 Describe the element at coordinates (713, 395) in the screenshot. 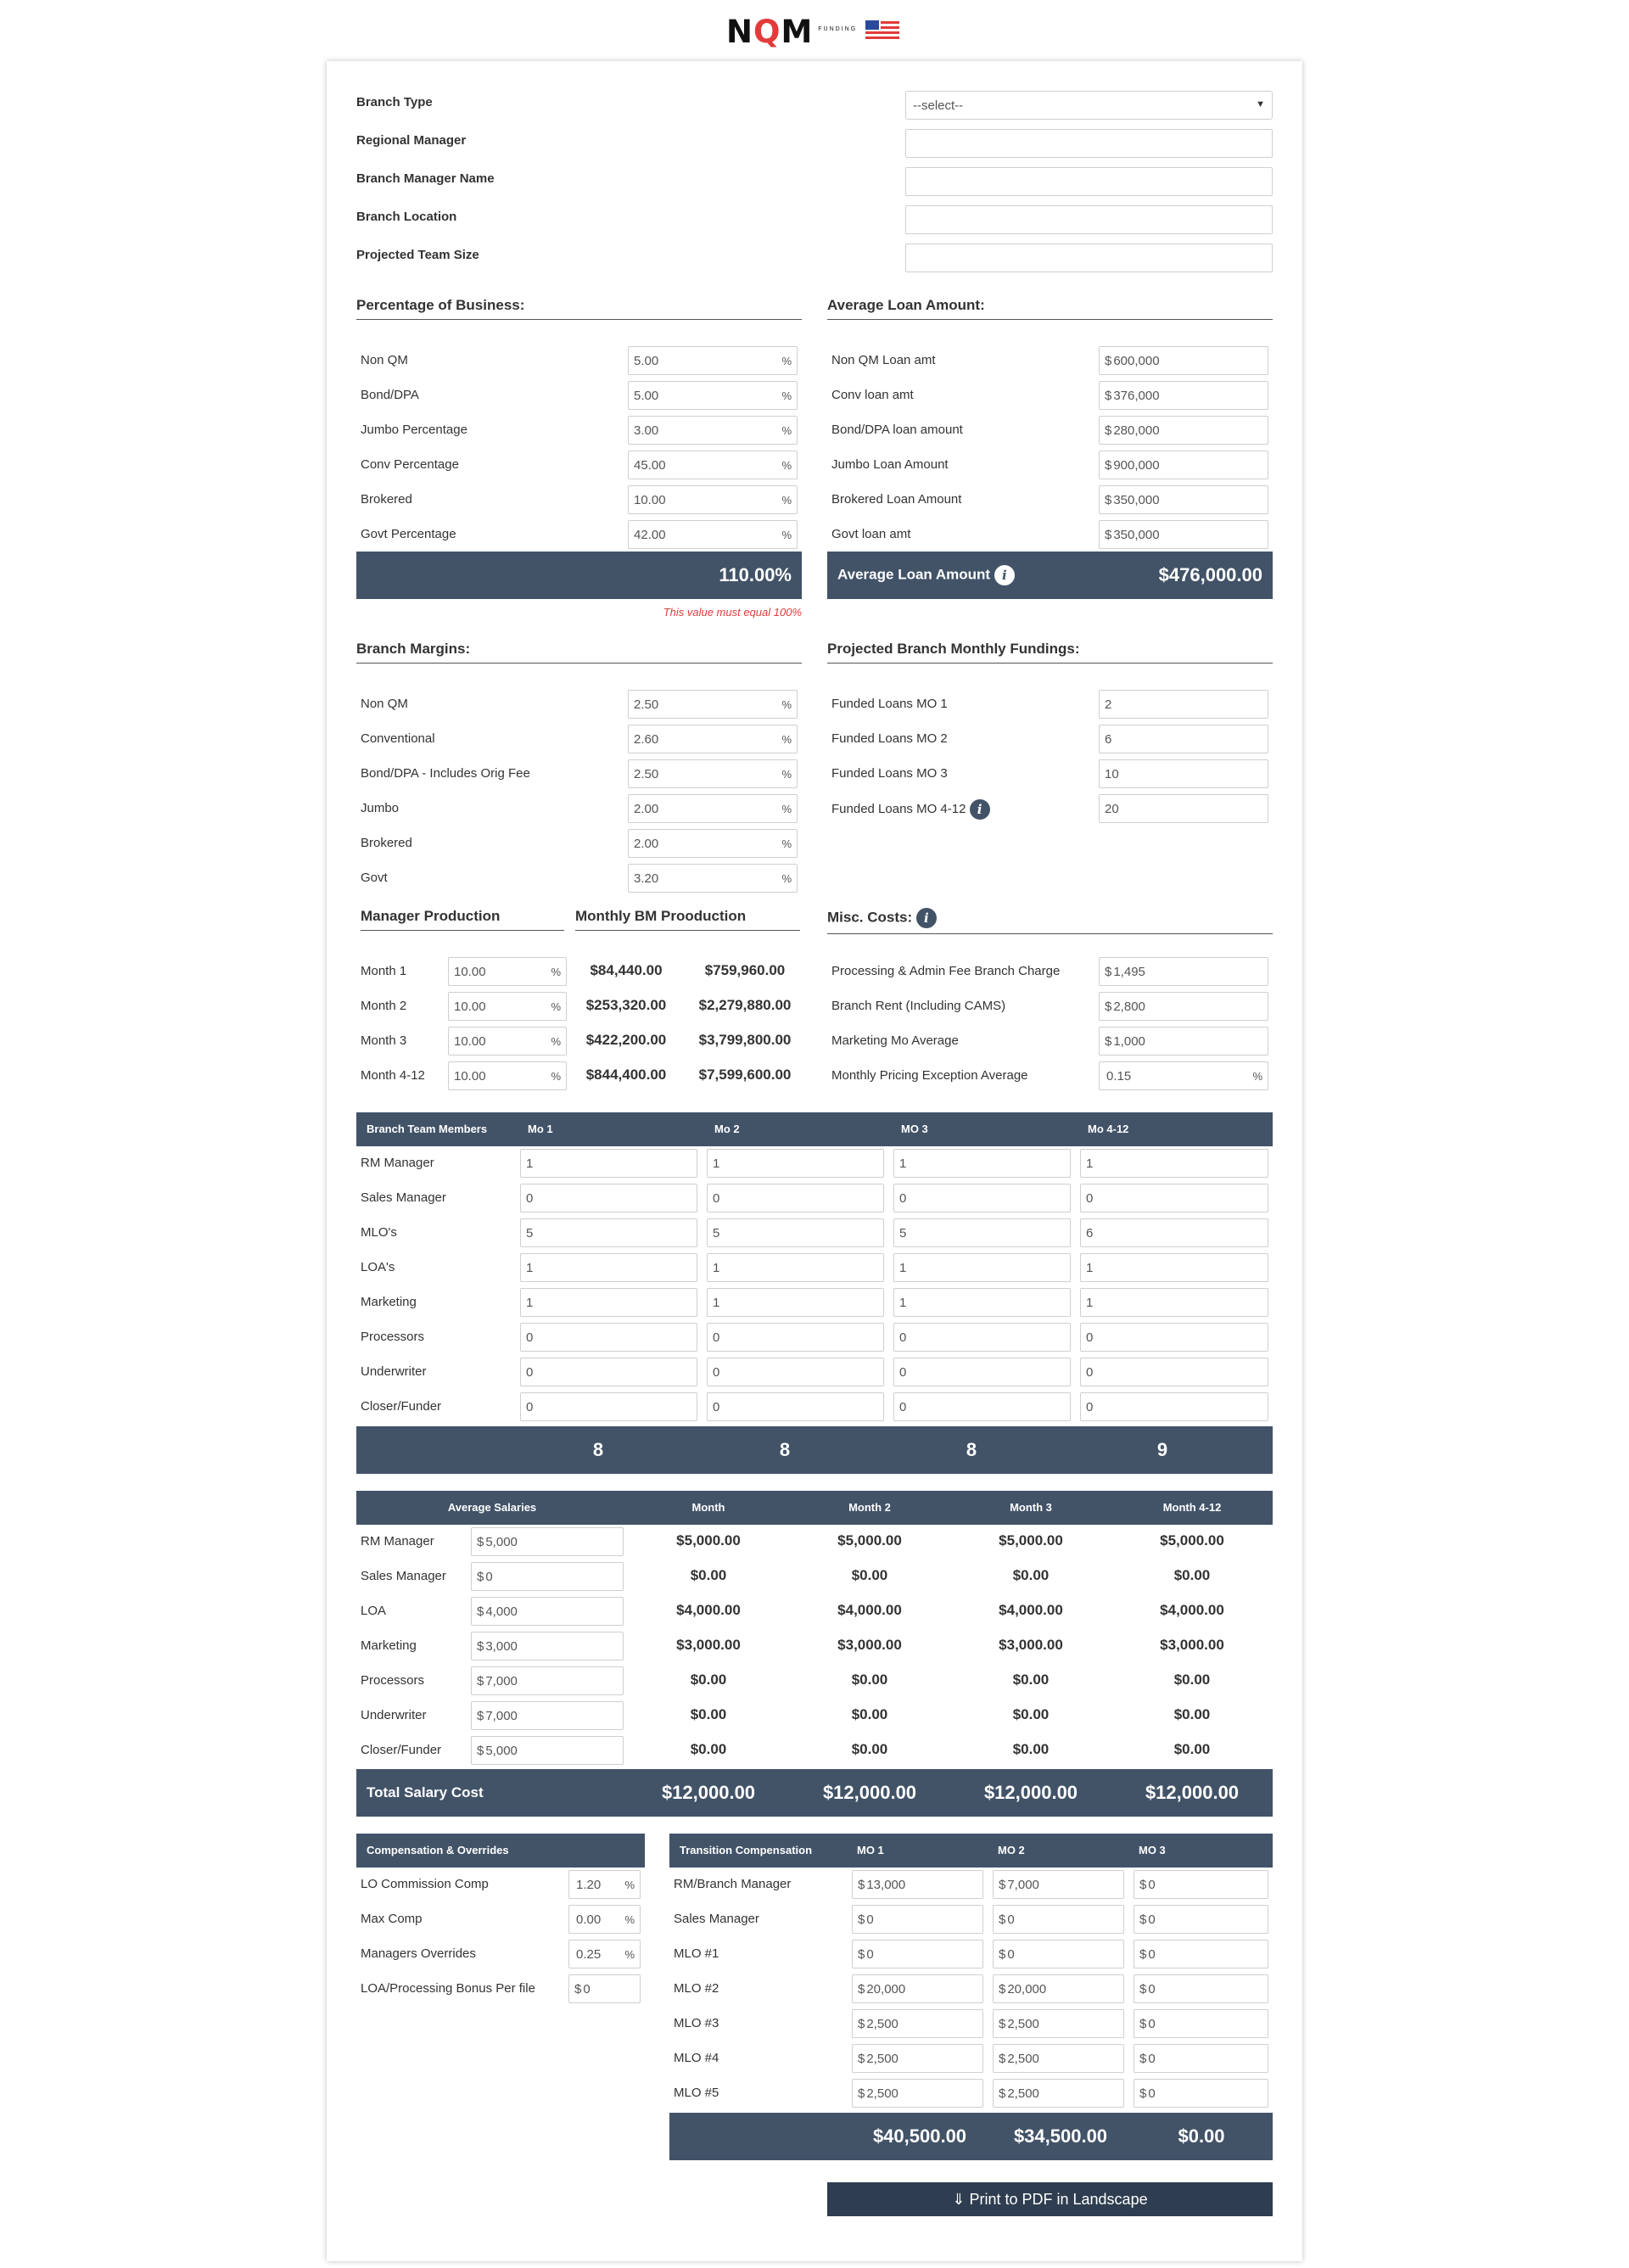

I see `pct-row-input: 5.00%` at that location.